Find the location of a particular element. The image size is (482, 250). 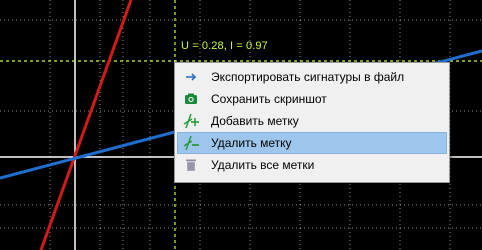

export-arrow-icon is located at coordinates (191, 77).